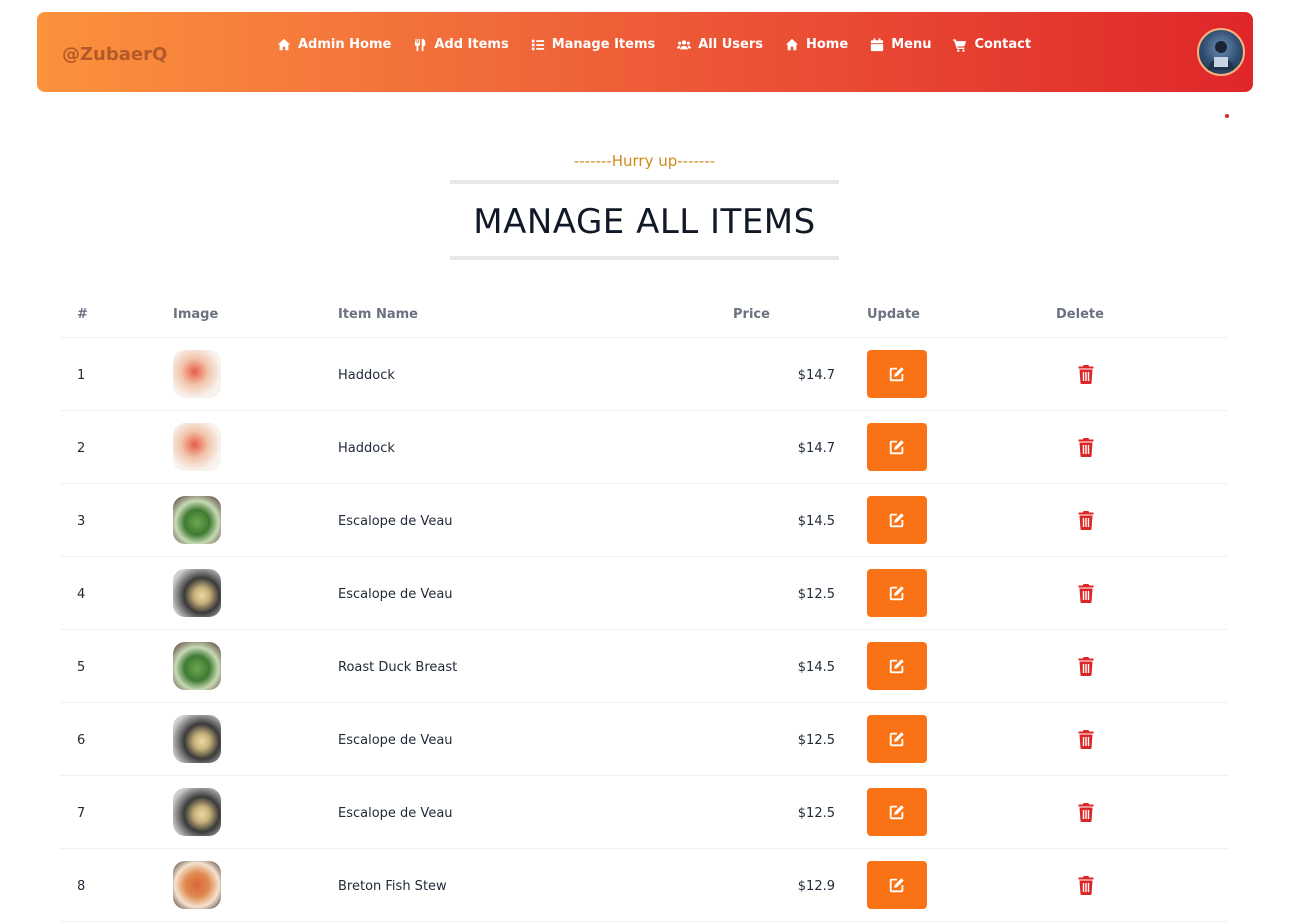  I want to click on nav-item-manage-items: Manage Items, so click(593, 44).